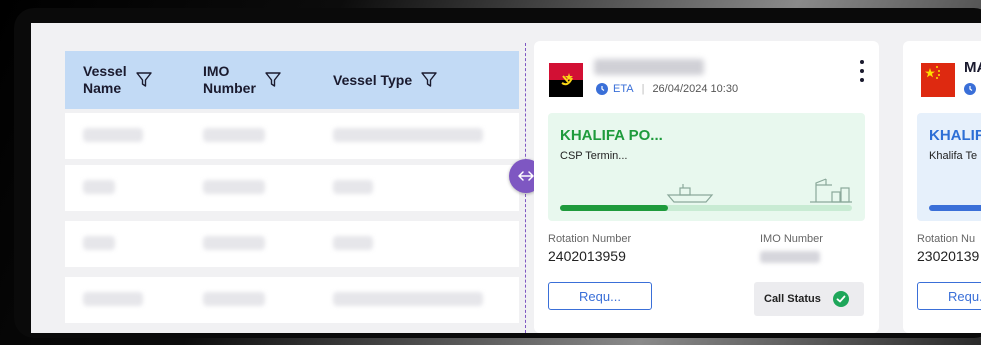 The width and height of the screenshot is (981, 345). I want to click on vessel-name-blurred, so click(649, 67).